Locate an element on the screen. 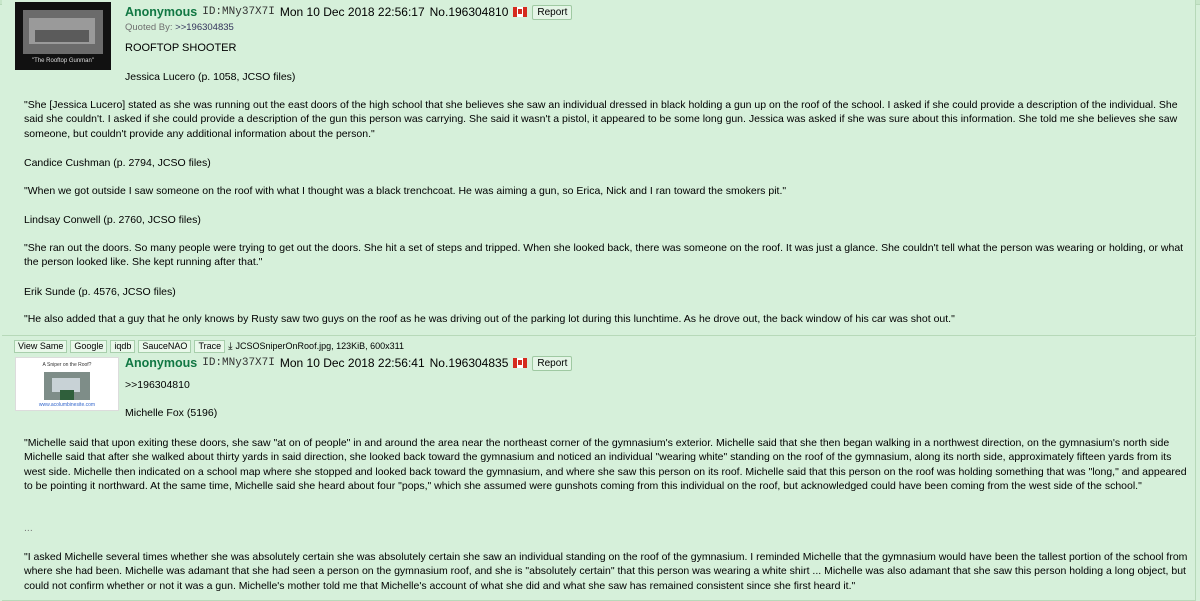 This screenshot has height=601, width=1200. saucenao-button: SauceNAO is located at coordinates (165, 346).